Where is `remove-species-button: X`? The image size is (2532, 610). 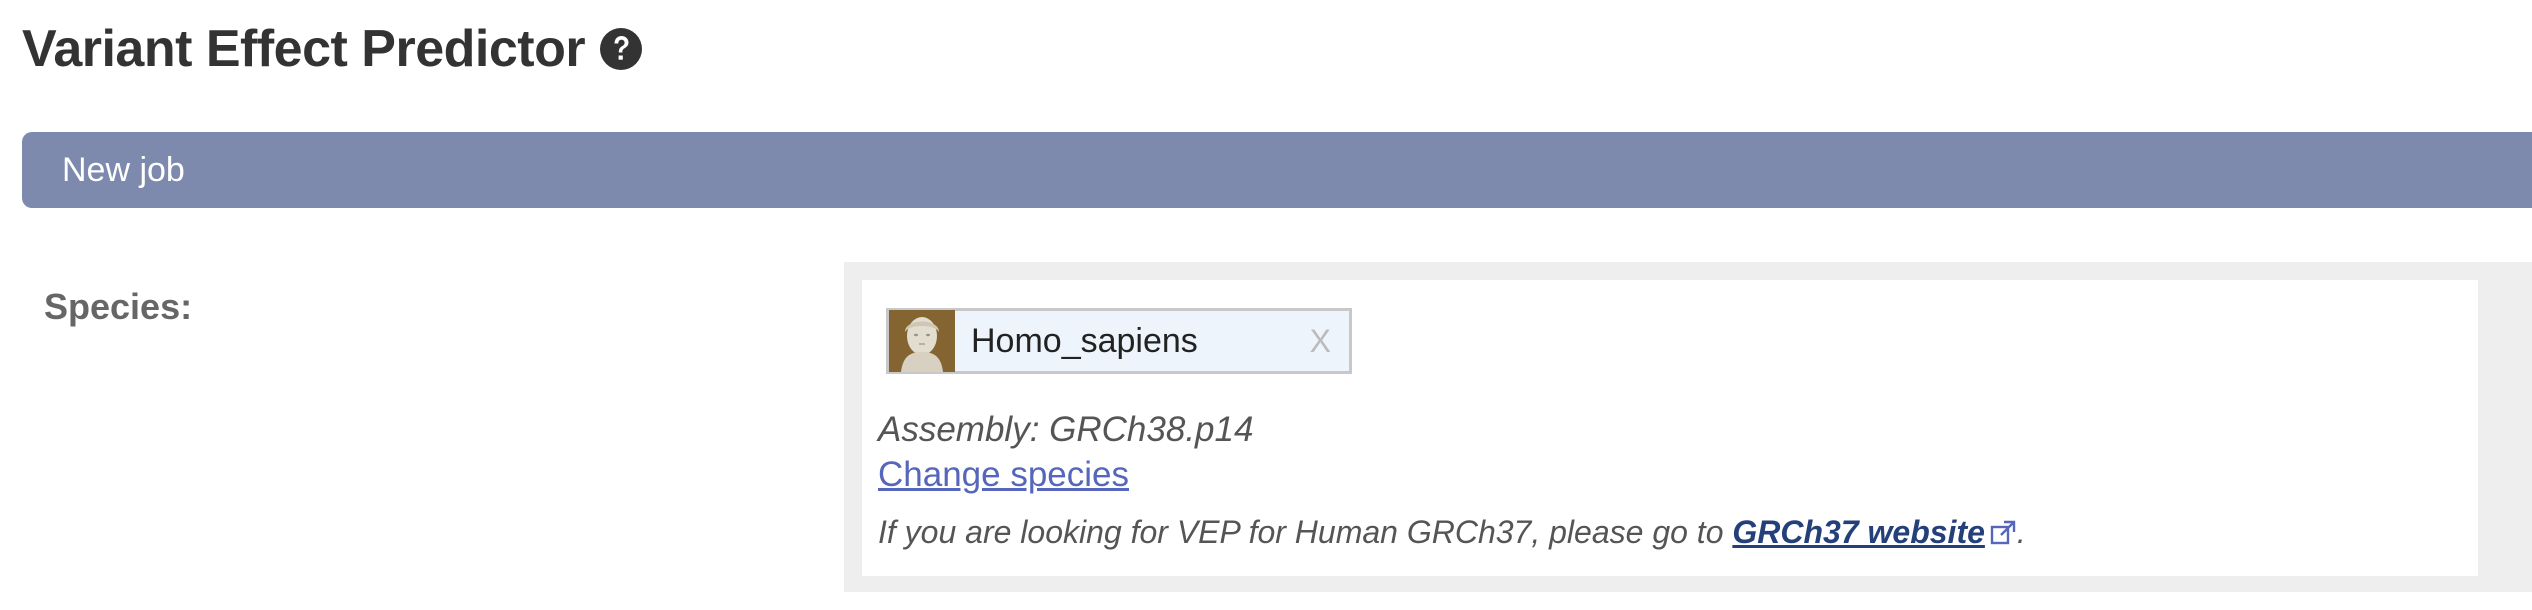
remove-species-button: X is located at coordinates (1320, 341).